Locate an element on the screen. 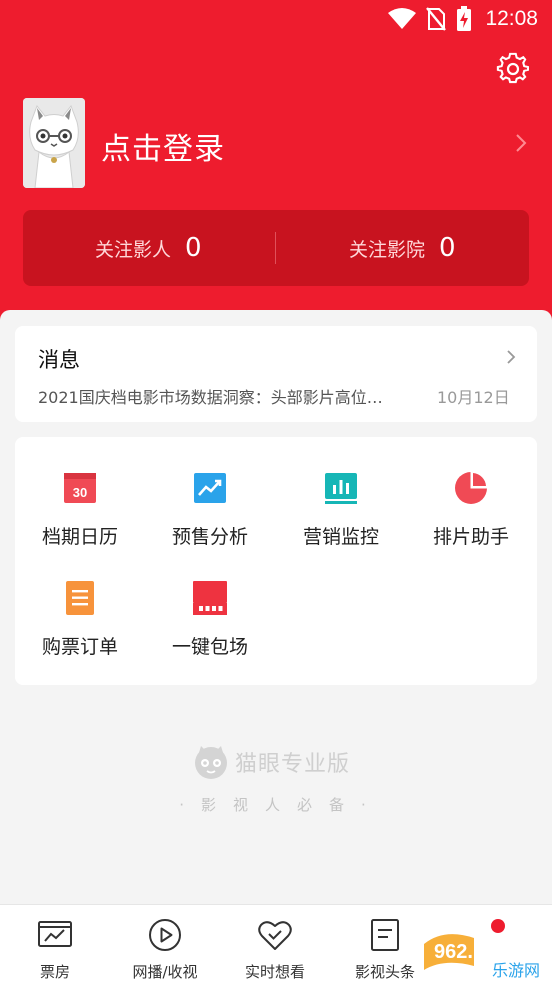  battery-charging-icon is located at coordinates (464, 18).